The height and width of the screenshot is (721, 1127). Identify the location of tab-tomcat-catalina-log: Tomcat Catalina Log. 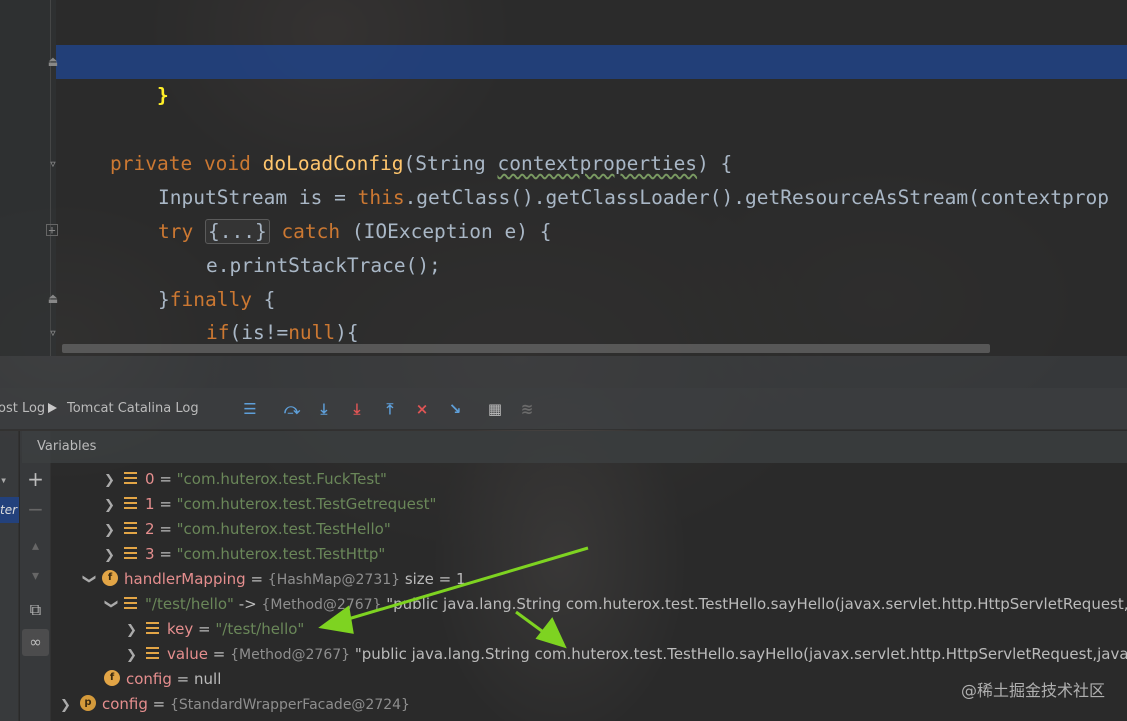
(123, 409).